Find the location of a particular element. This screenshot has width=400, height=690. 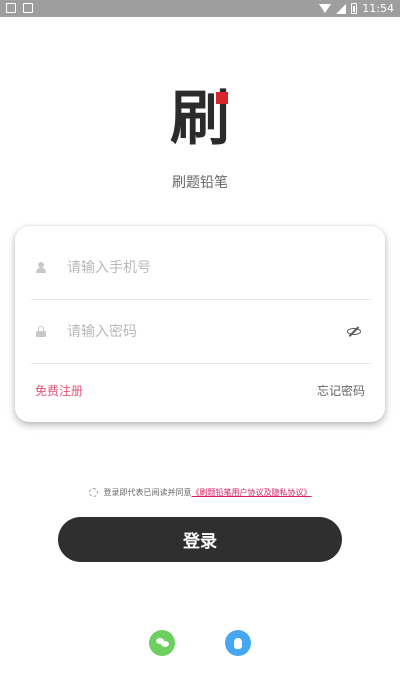

wechat-login-button is located at coordinates (162, 643).